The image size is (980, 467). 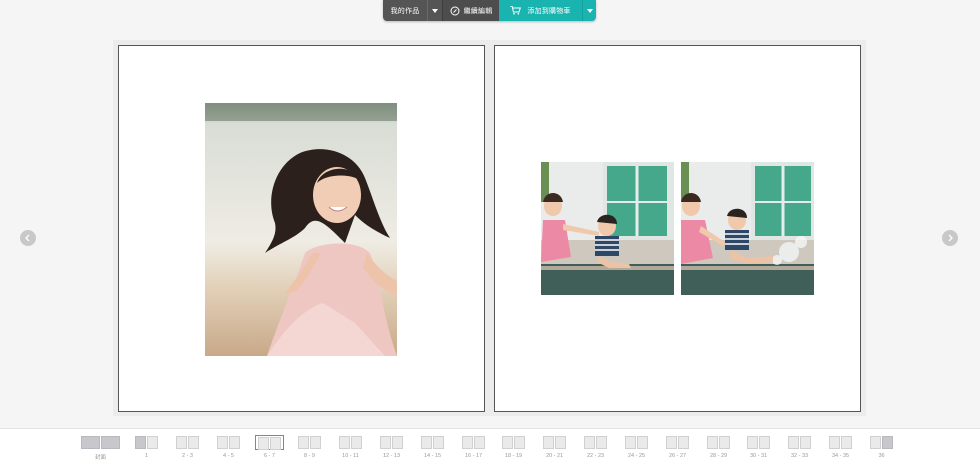 I want to click on edit-icon, so click(x=455, y=10).